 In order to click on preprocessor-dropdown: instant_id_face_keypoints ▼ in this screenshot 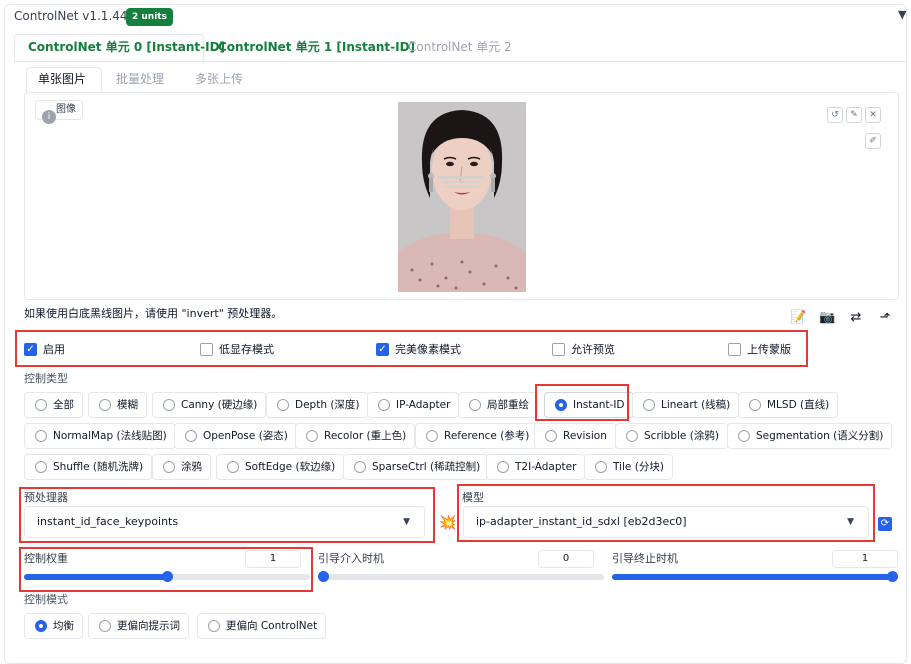, I will do `click(224, 522)`.